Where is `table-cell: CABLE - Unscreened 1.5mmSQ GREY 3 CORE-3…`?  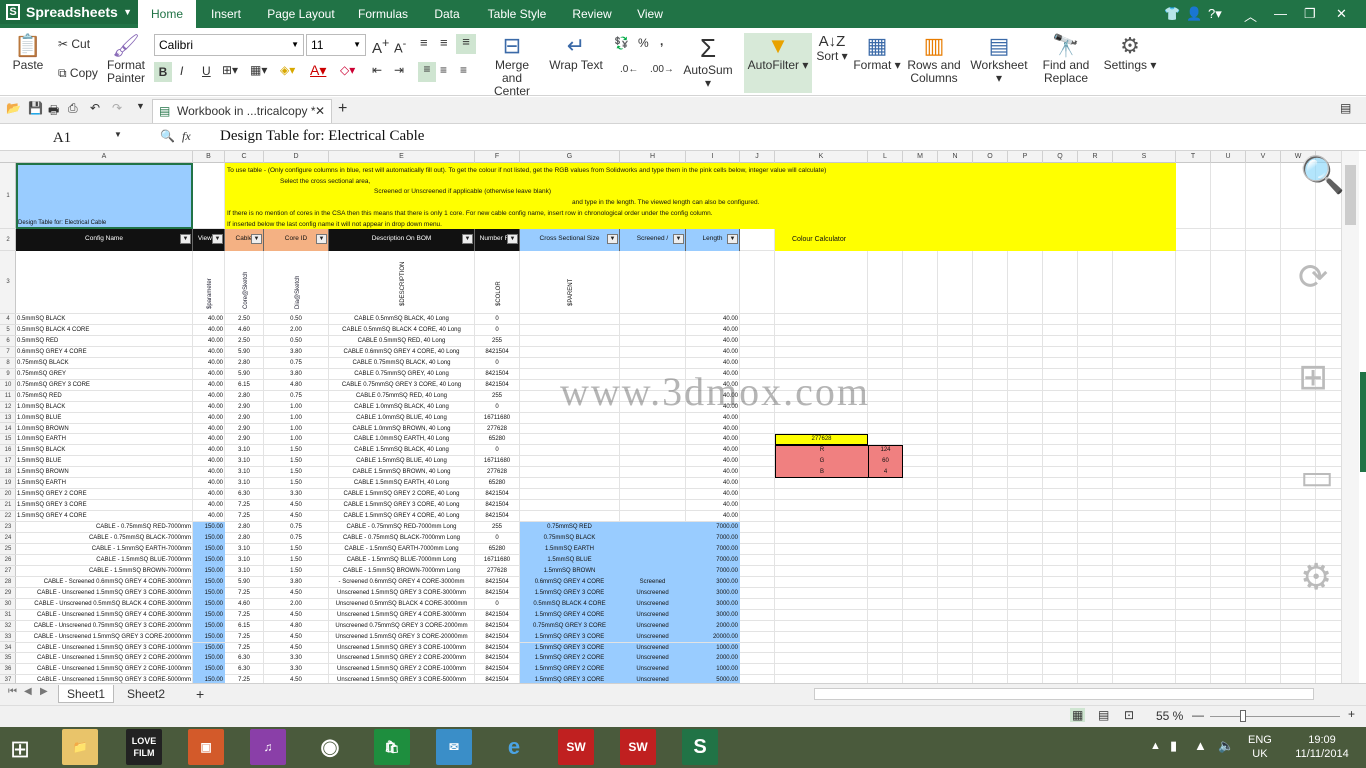
table-cell: CABLE - Unscreened 1.5mmSQ GREY 3 CORE-3… is located at coordinates (104, 593).